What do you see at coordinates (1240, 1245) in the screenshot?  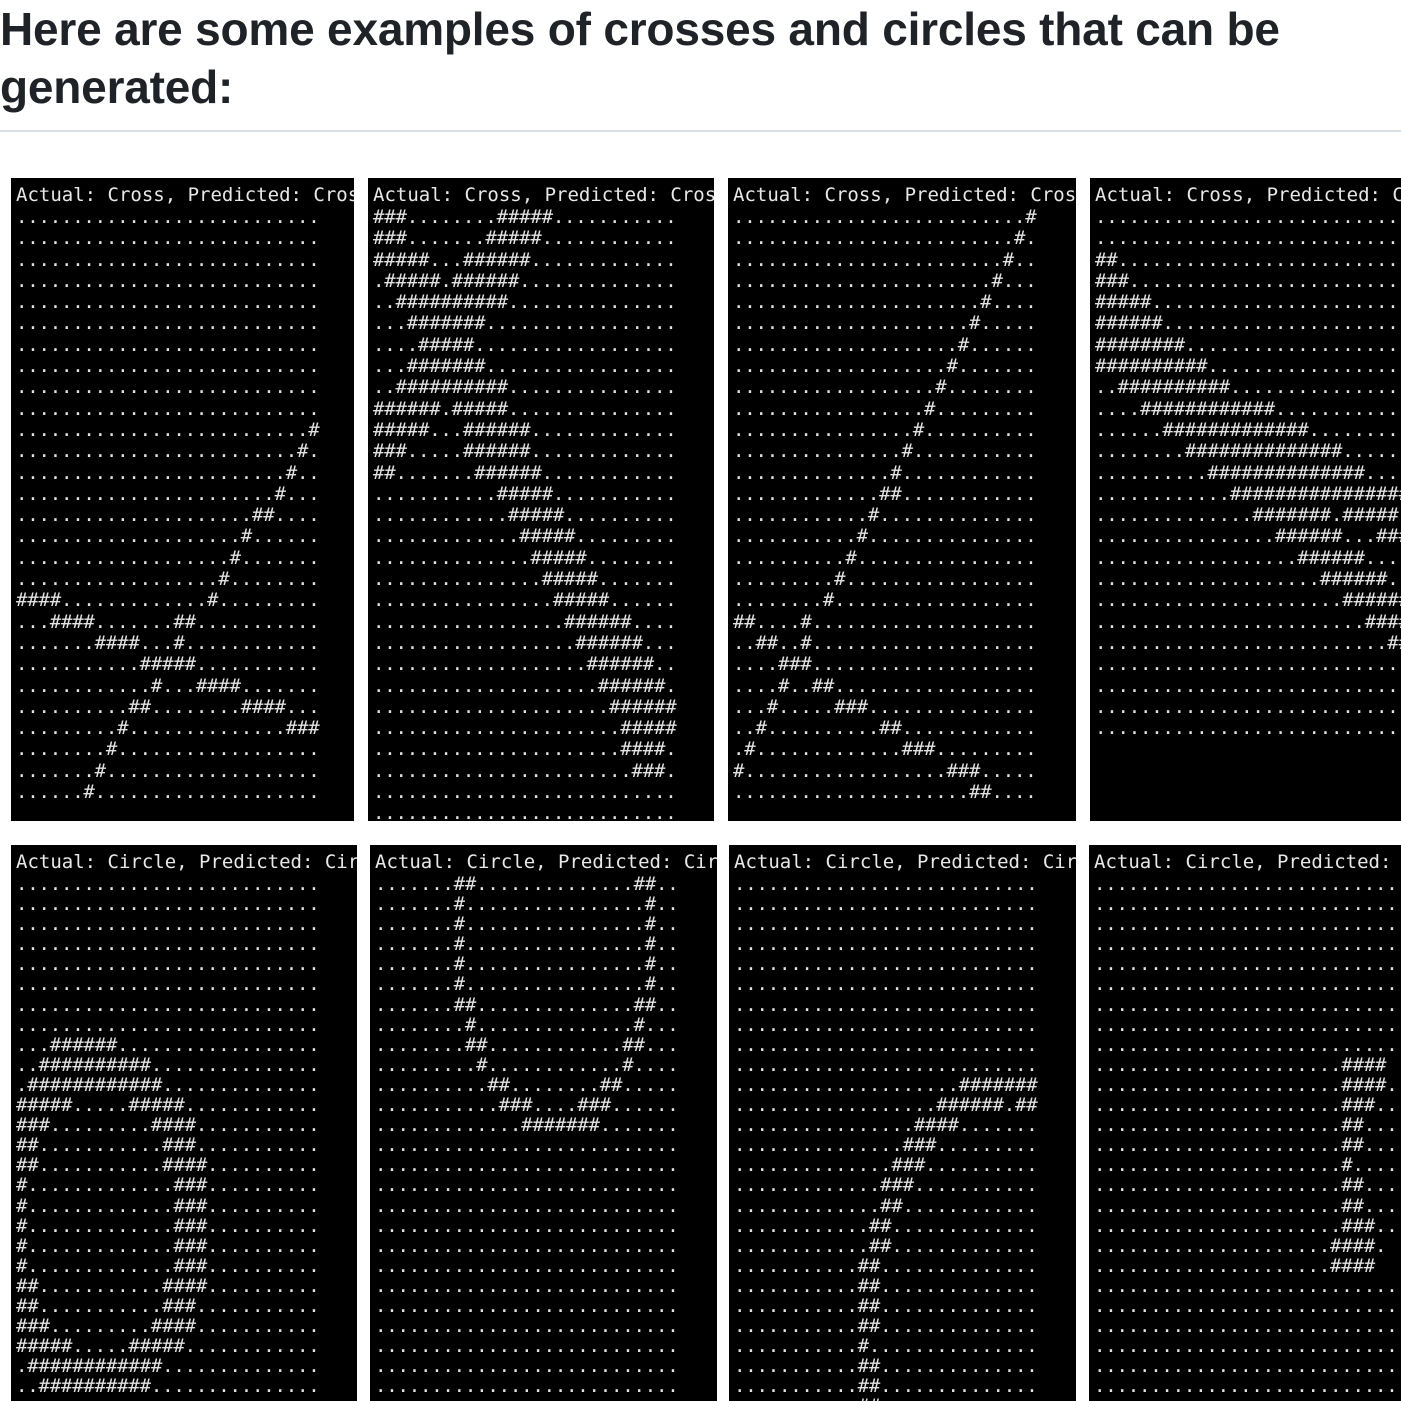 I see `grid-row: .....................####.` at bounding box center [1240, 1245].